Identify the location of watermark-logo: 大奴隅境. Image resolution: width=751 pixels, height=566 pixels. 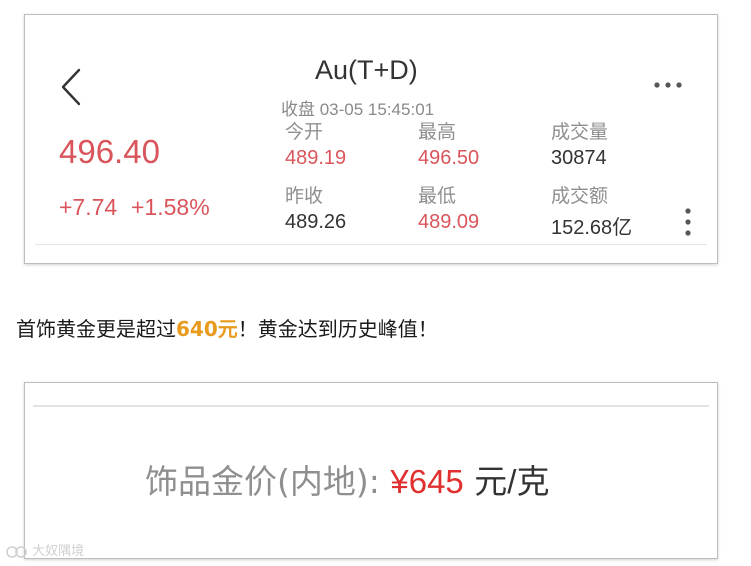
(45, 549).